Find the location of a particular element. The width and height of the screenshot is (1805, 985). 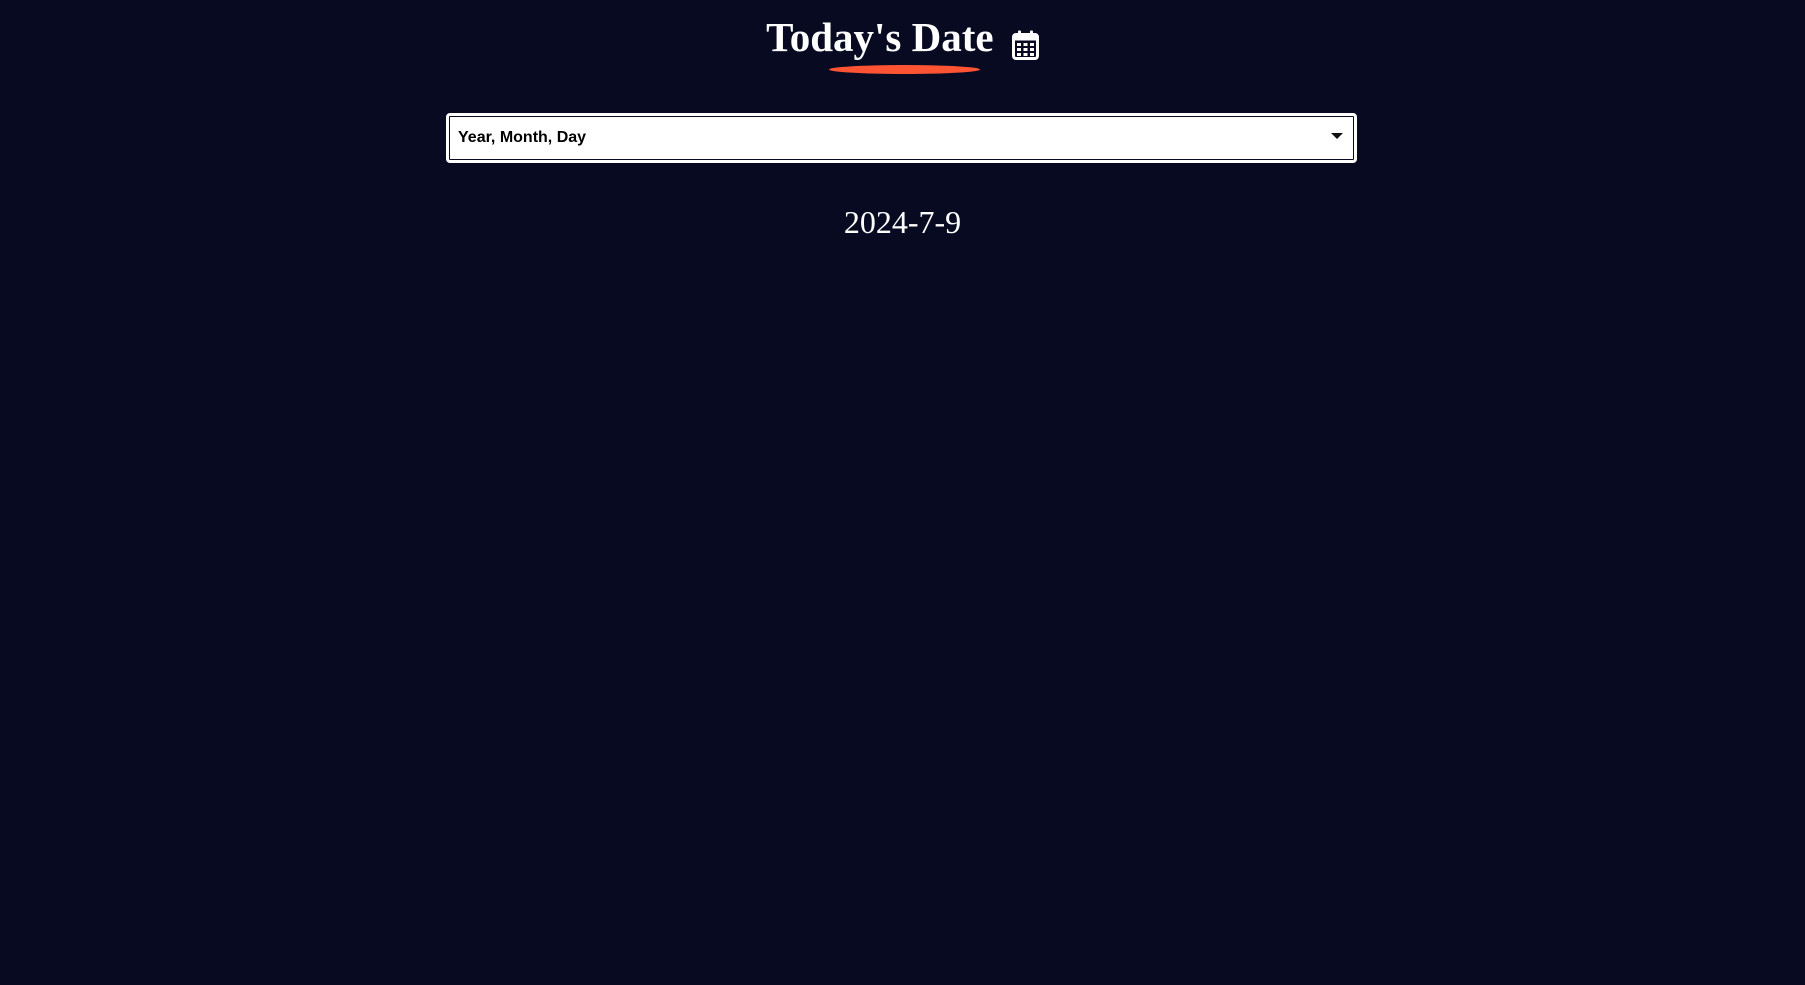

date-format-selected-value: Year, Month, Day is located at coordinates (522, 137).